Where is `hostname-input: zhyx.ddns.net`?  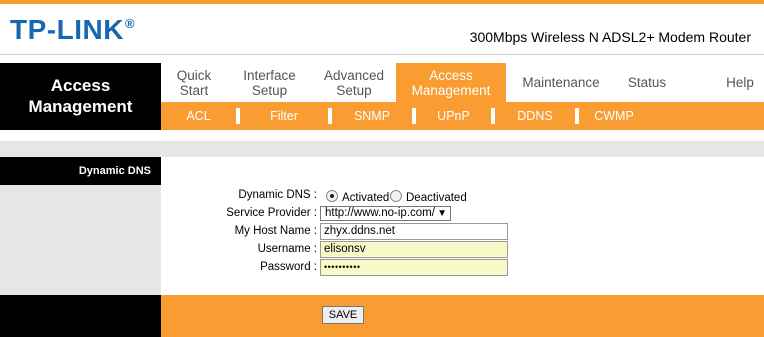
hostname-input: zhyx.ddns.net is located at coordinates (414, 231).